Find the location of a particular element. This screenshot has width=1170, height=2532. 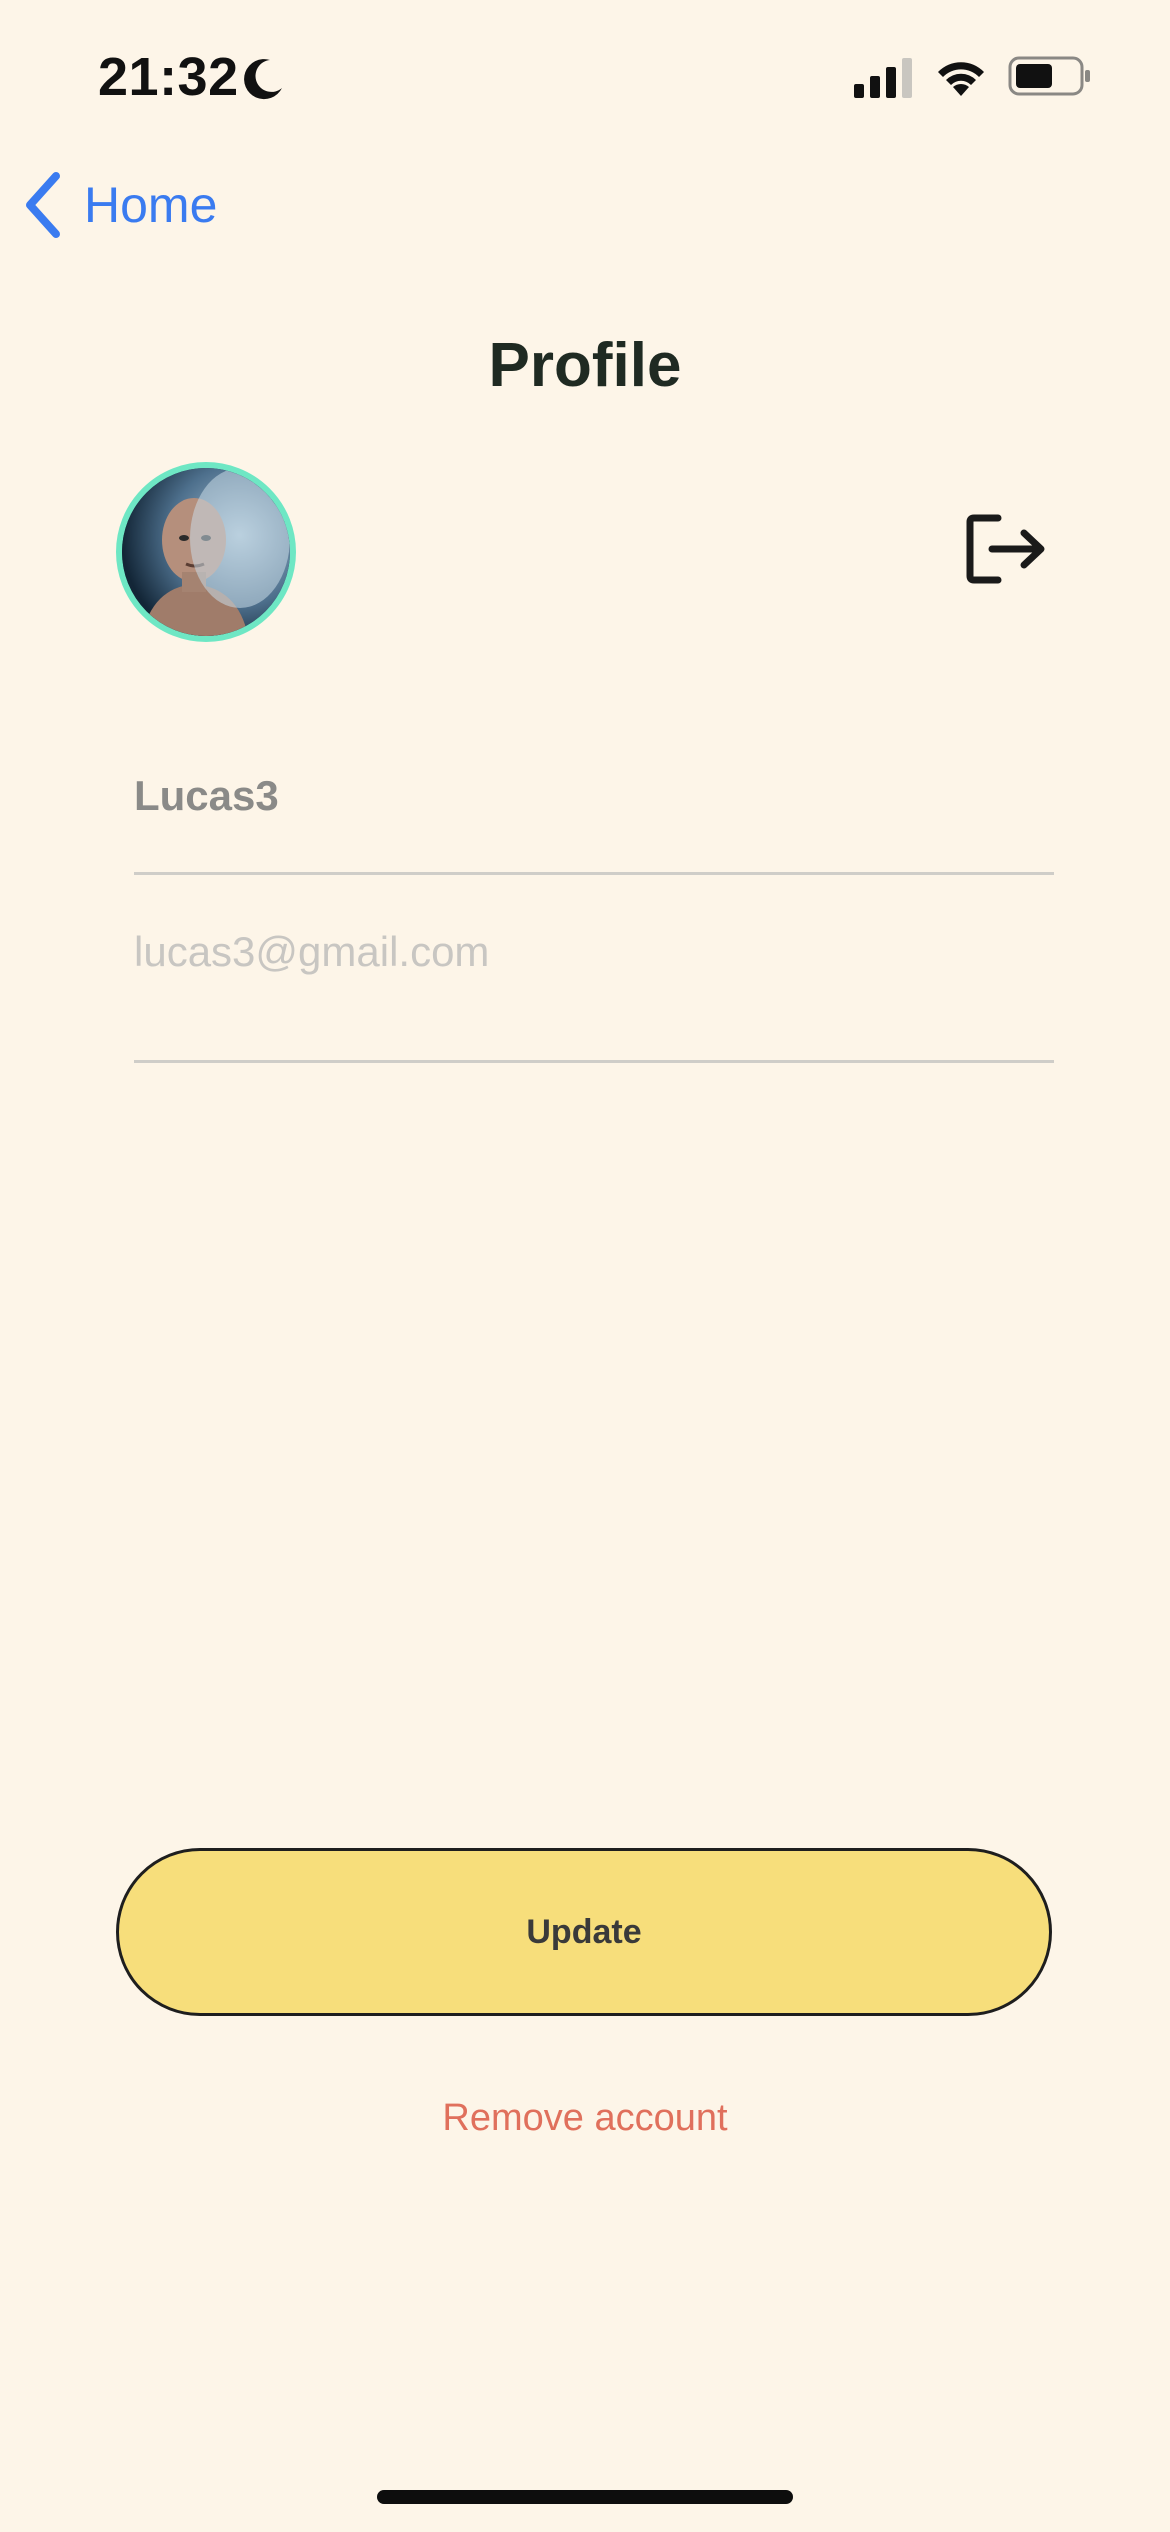

wifi-icon is located at coordinates (961, 79).